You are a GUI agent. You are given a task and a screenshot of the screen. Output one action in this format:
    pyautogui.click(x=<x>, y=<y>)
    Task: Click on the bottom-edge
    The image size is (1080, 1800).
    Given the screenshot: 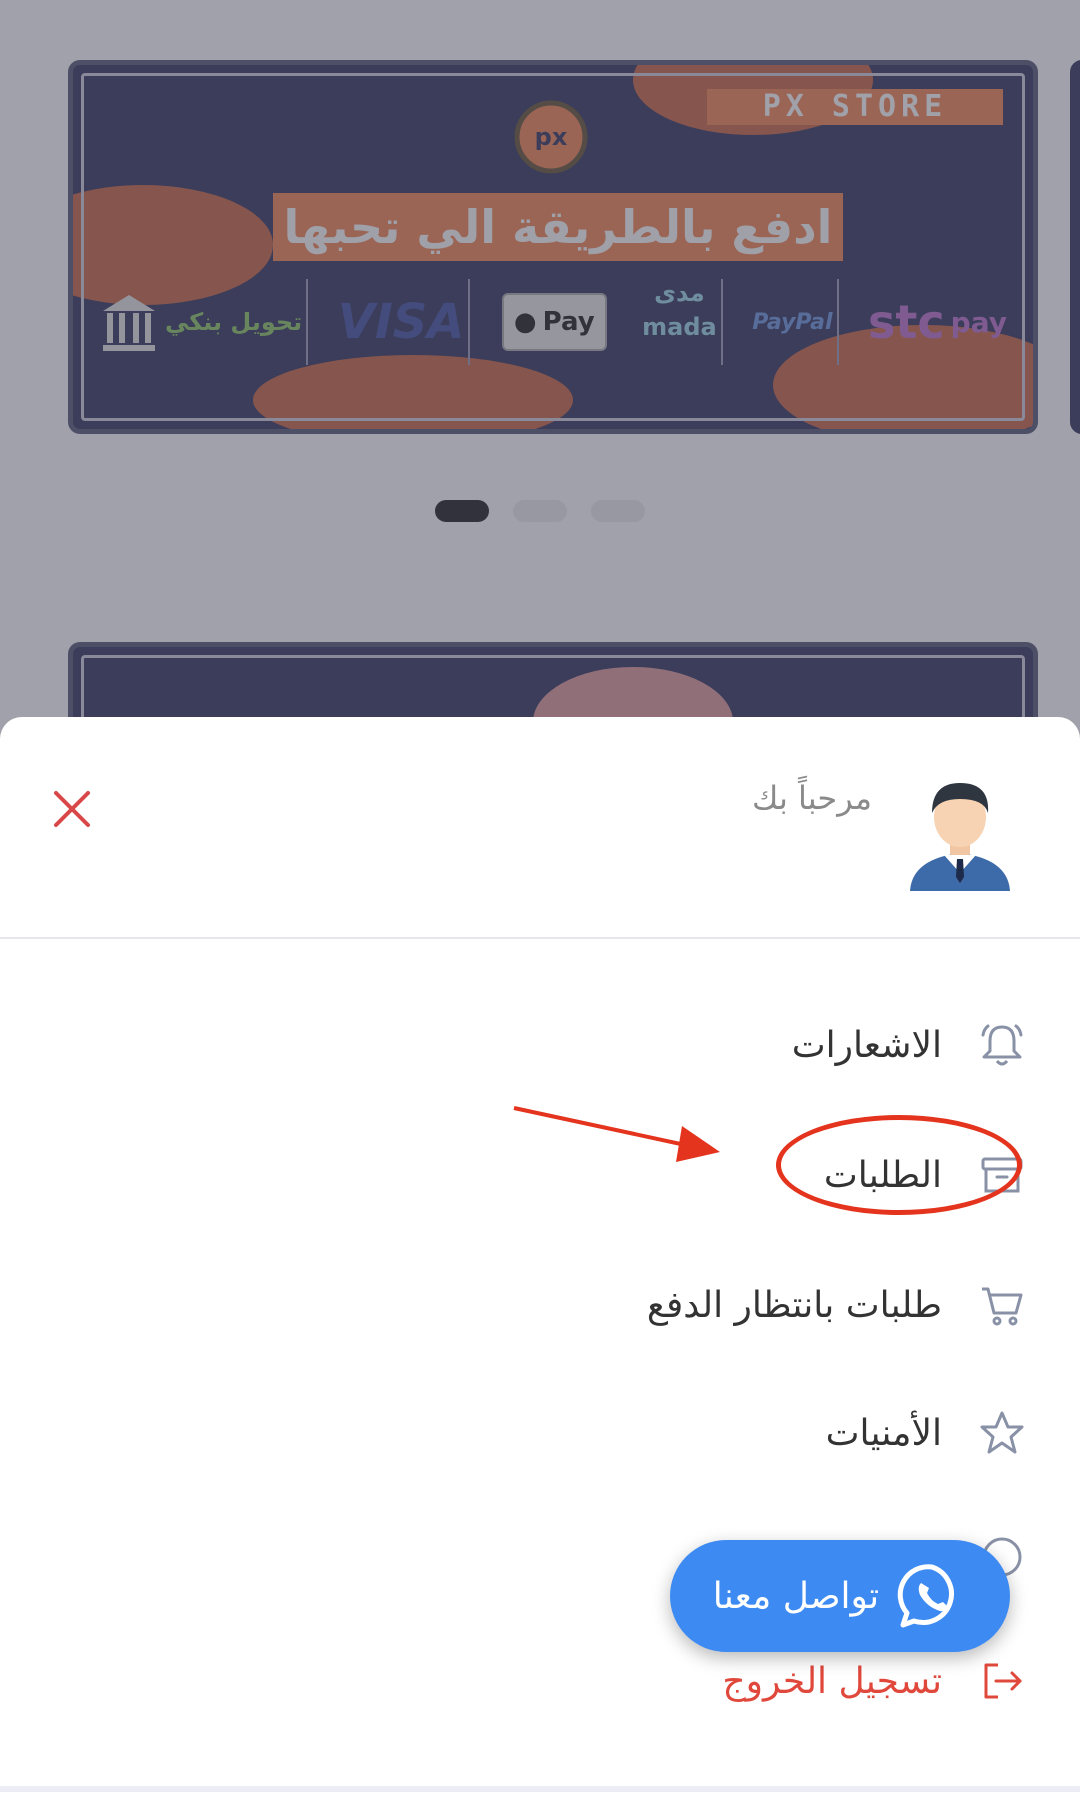 What is the action you would take?
    pyautogui.click(x=540, y=1789)
    